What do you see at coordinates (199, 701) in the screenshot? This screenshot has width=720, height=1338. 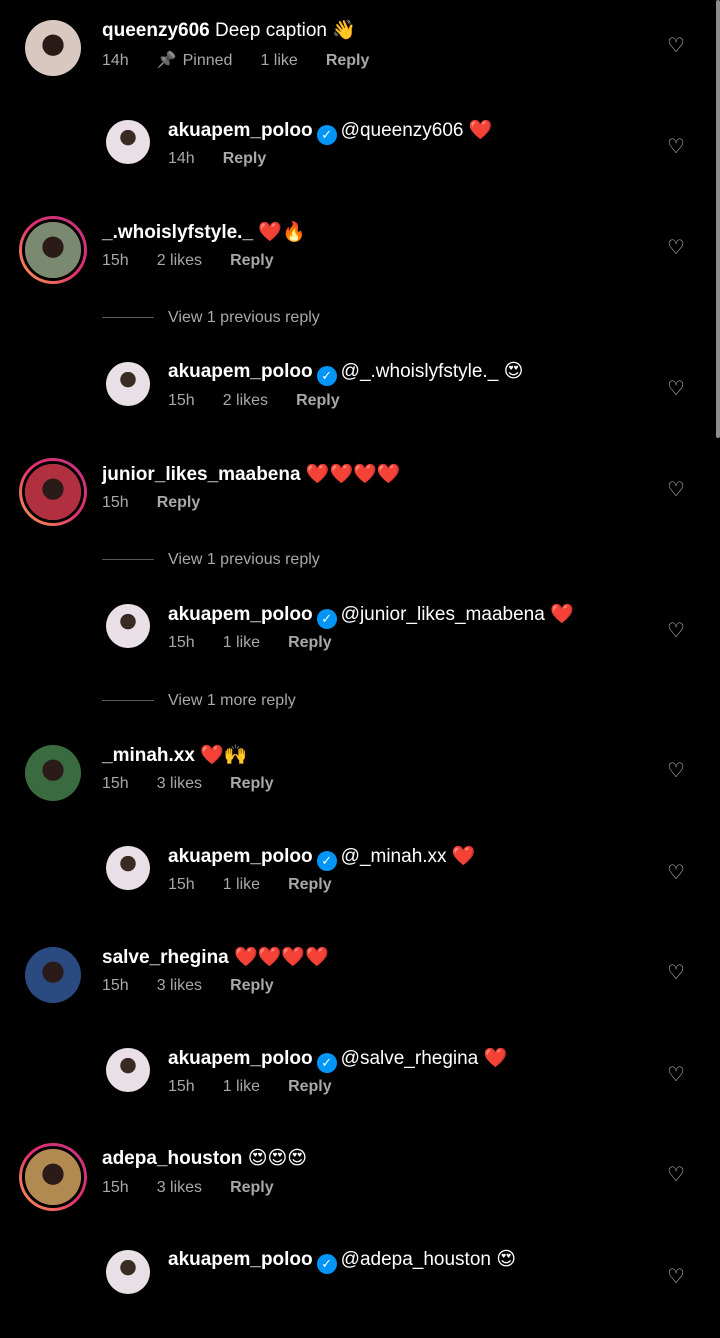 I see `view-replies-button: View 1 more reply` at bounding box center [199, 701].